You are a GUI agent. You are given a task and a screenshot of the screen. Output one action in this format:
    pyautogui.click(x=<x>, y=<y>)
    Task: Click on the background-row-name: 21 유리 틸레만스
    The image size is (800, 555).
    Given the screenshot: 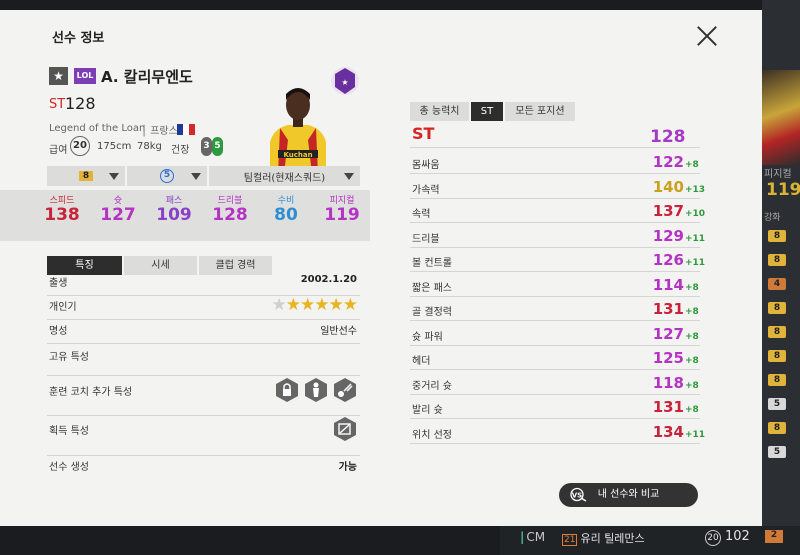 What is the action you would take?
    pyautogui.click(x=603, y=539)
    